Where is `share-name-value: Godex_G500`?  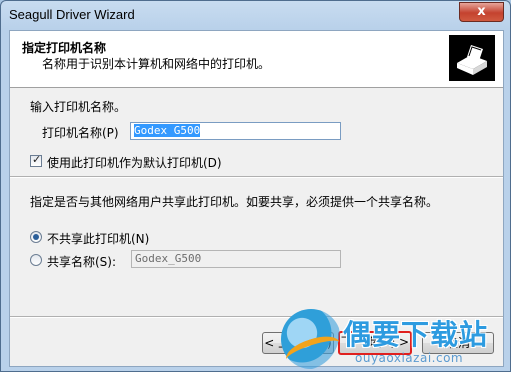 share-name-value: Godex_G500 is located at coordinates (168, 258).